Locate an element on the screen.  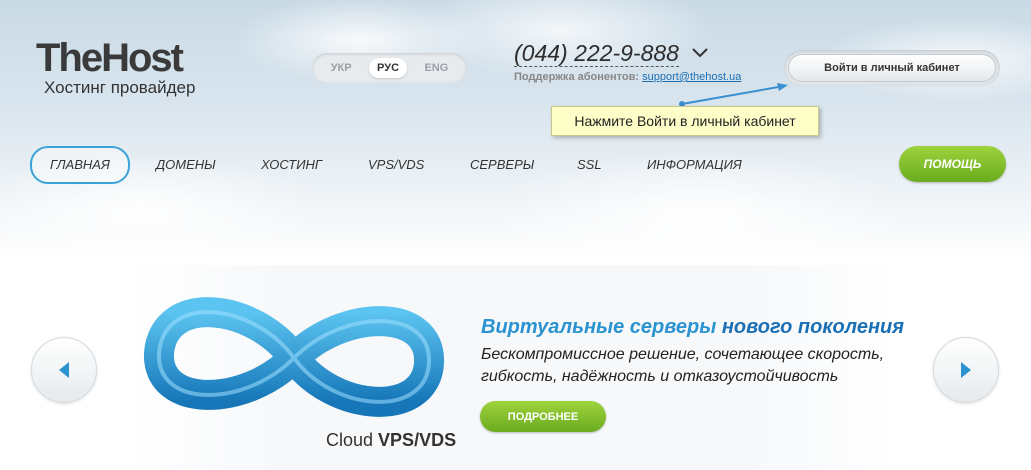
slider-next-button is located at coordinates (966, 370).